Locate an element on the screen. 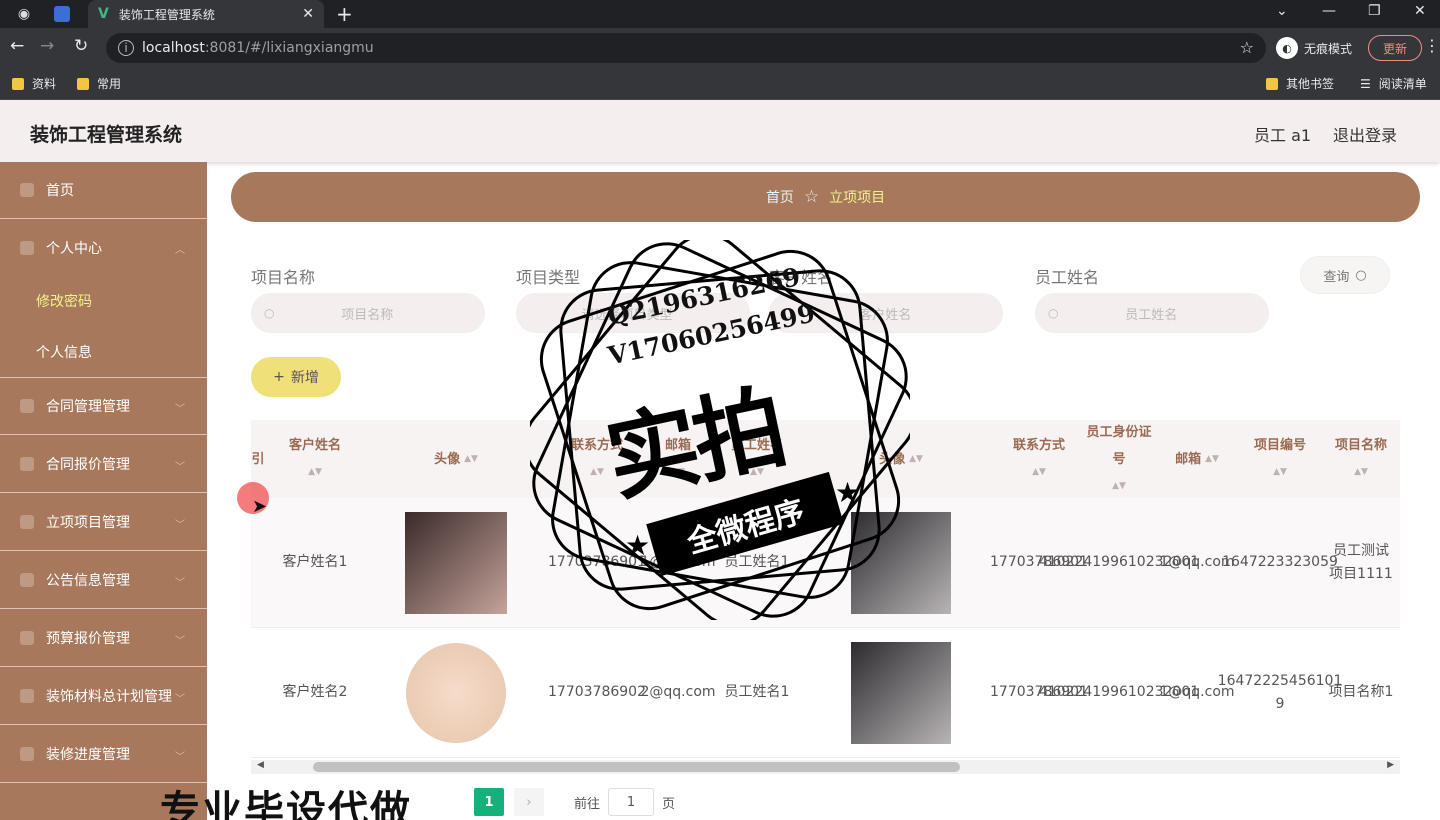 The image size is (1440, 820). back-icon: ← is located at coordinates (17, 46).